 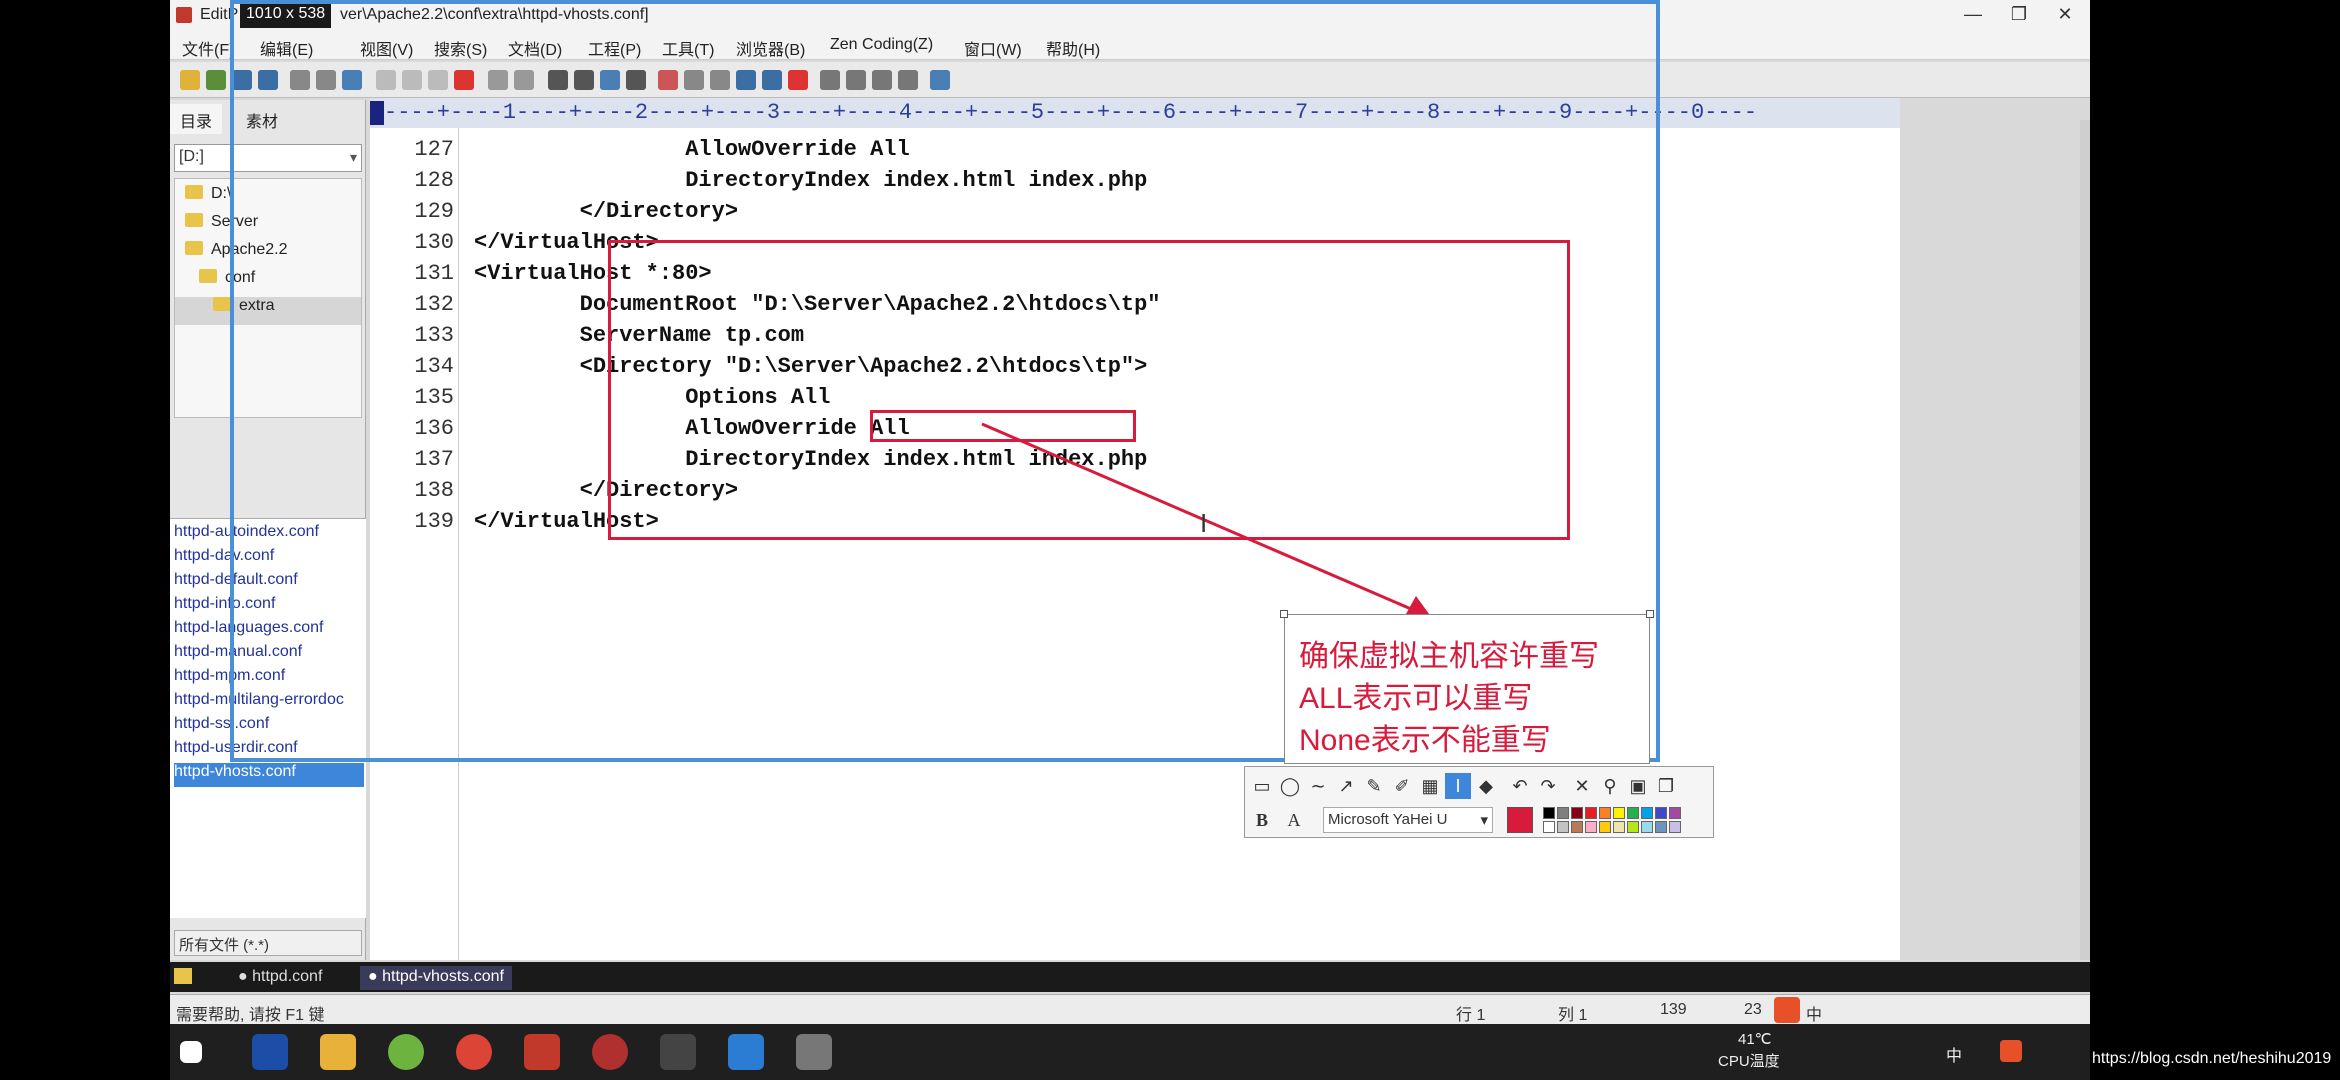 What do you see at coordinates (1416, 698) in the screenshot?
I see `note-line-2: ALL表示可以重写` at bounding box center [1416, 698].